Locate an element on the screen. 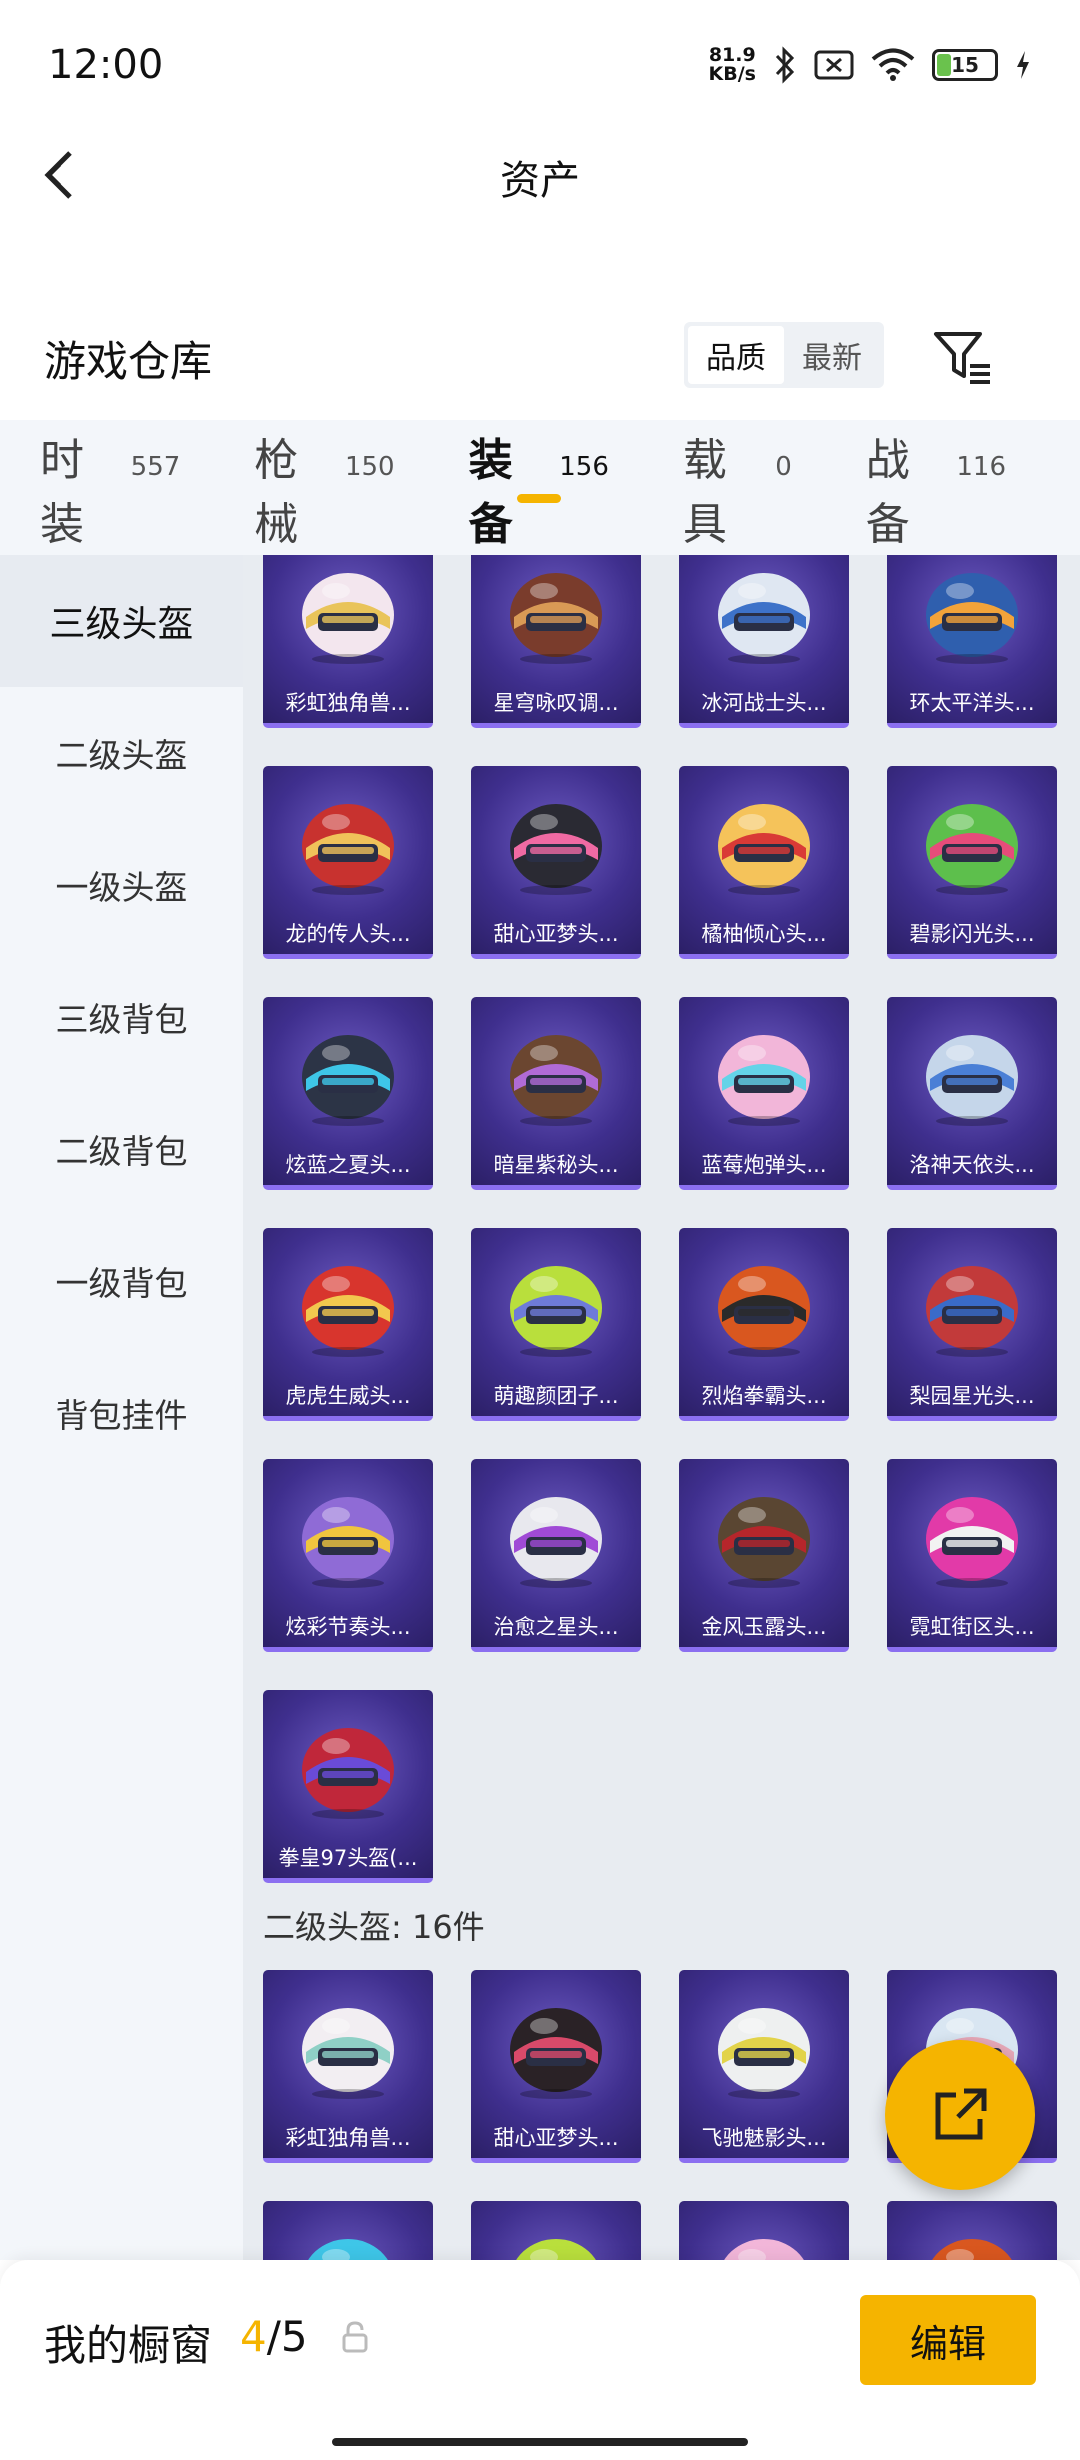 This screenshot has height=2460, width=1080. lock-icon is located at coordinates (355, 2337).